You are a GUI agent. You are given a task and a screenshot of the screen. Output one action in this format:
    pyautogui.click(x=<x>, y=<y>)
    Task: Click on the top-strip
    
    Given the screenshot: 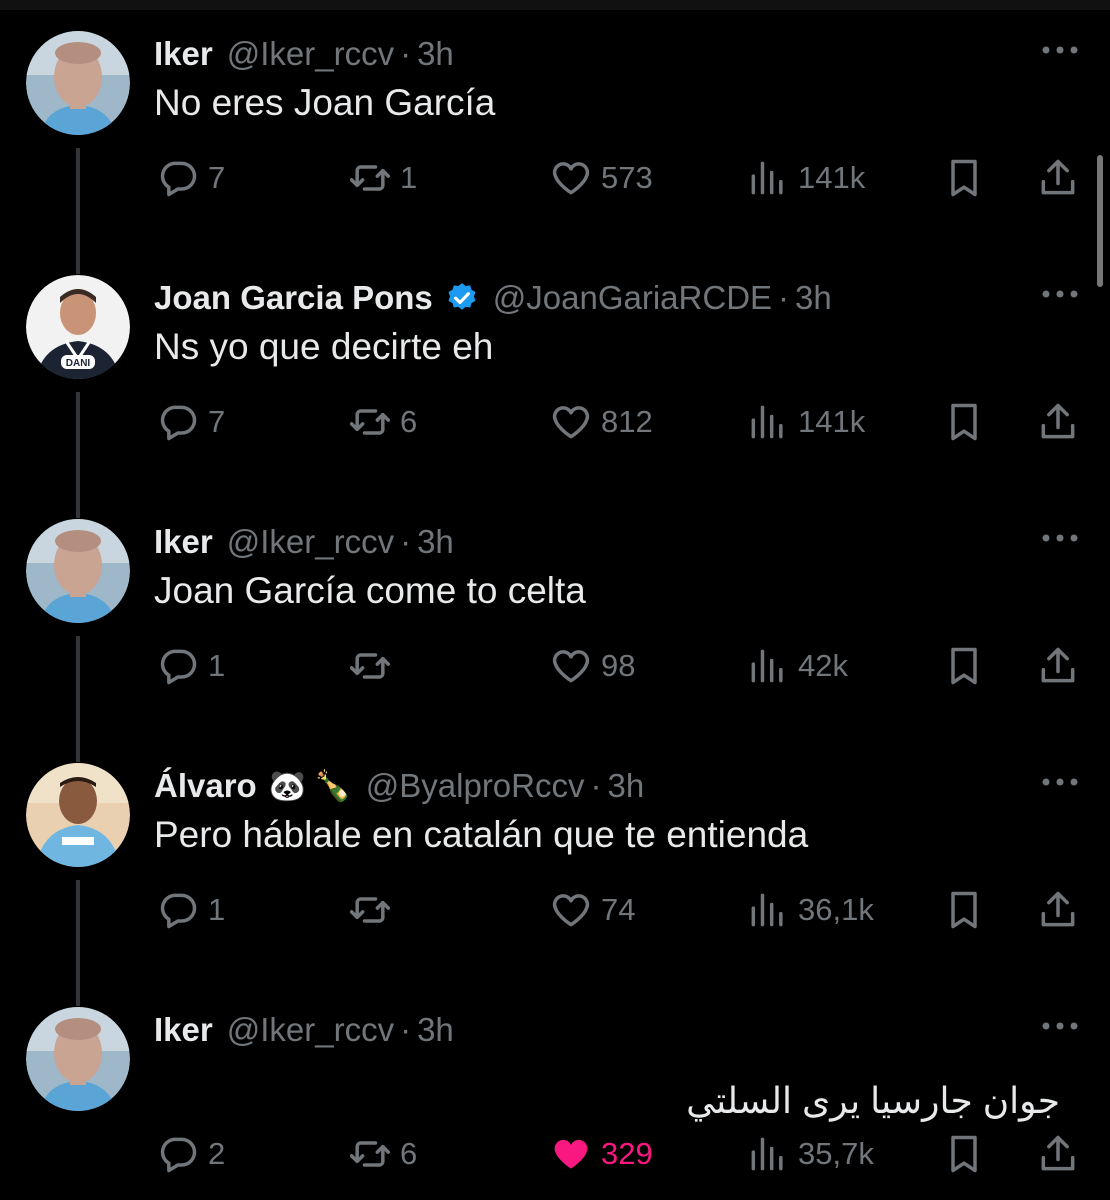 What is the action you would take?
    pyautogui.click(x=555, y=5)
    